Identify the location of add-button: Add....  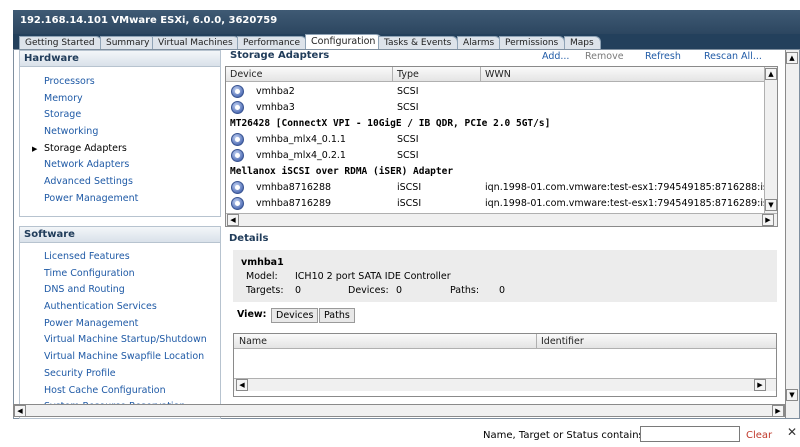
(555, 56).